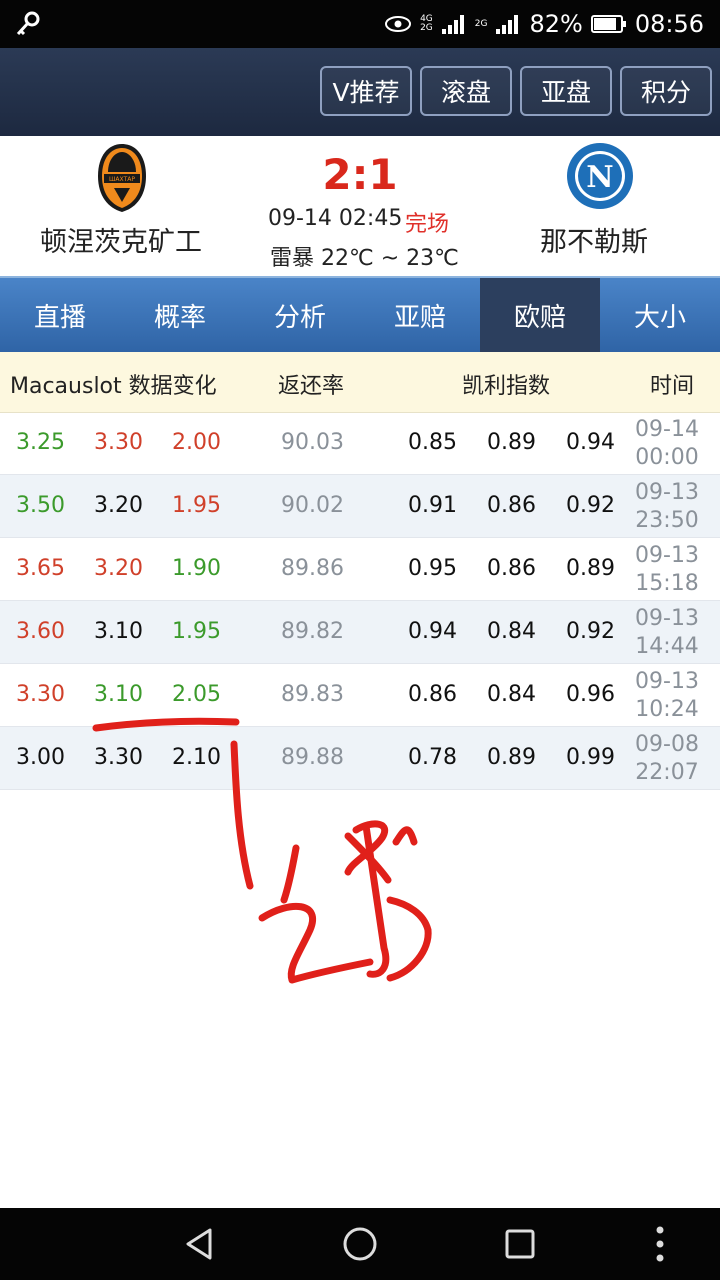 The width and height of the screenshot is (720, 1280). Describe the element at coordinates (121, 242) in the screenshot. I see `home-team-name: 顿涅茨克矿工` at that location.